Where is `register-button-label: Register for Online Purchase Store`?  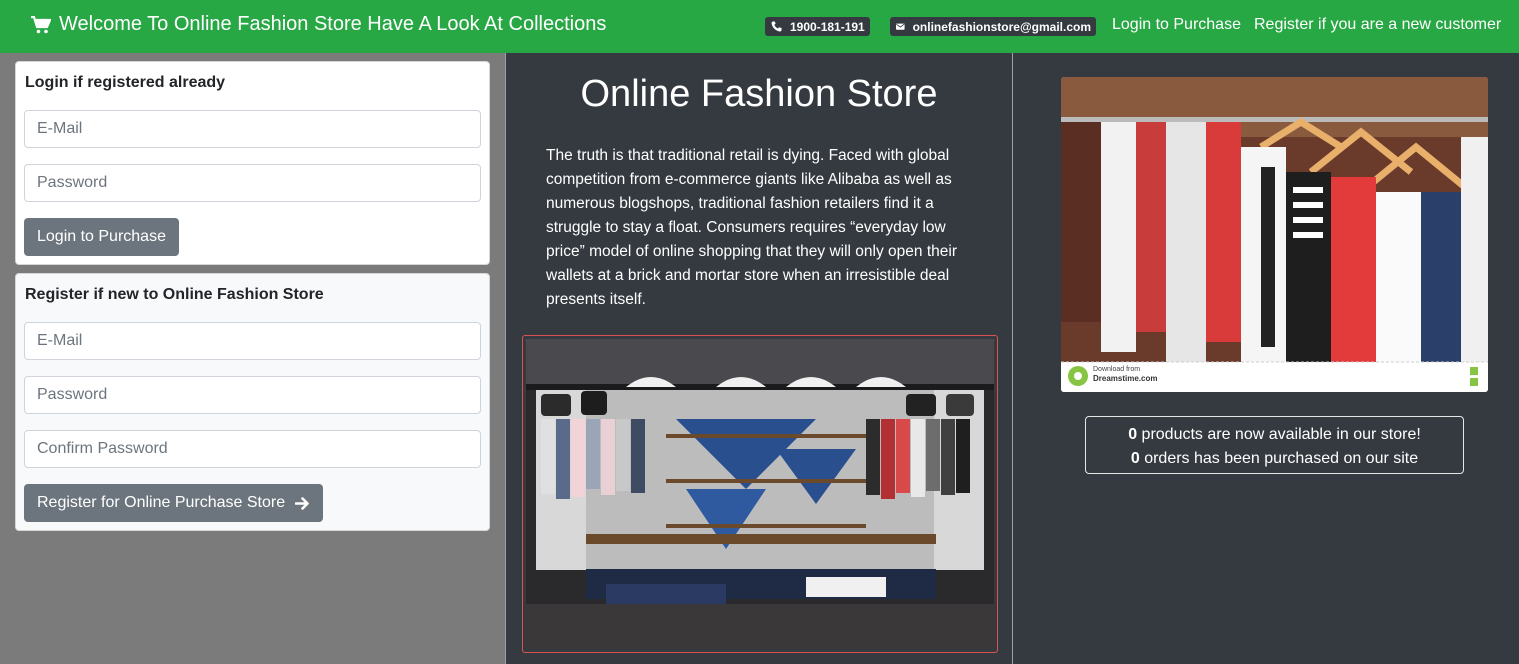
register-button-label: Register for Online Purchase Store is located at coordinates (161, 502).